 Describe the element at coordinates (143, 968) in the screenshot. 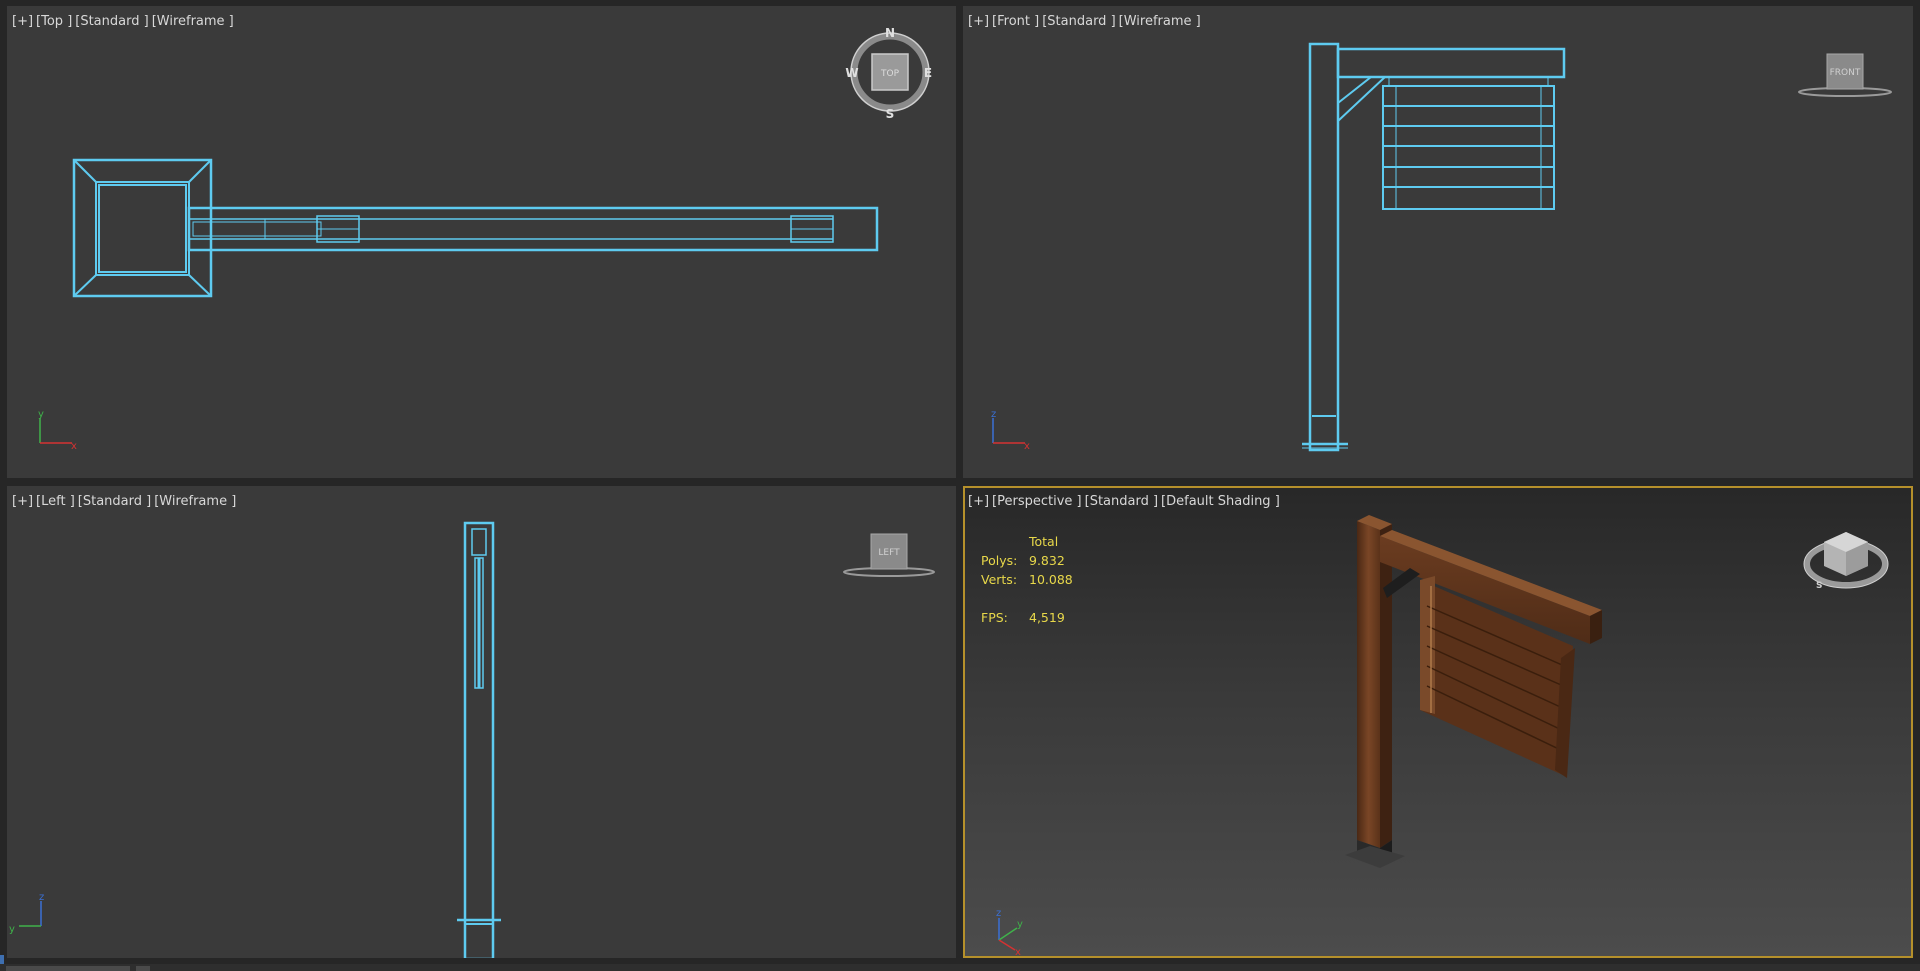

I see `bottom-tab-small` at that location.